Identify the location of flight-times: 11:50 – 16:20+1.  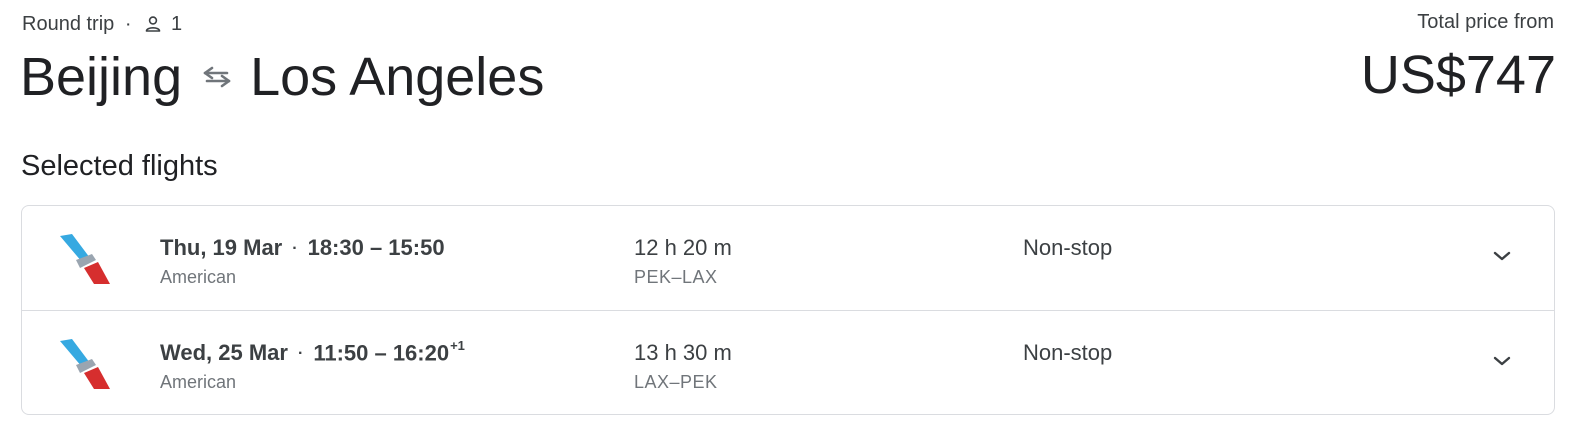
(389, 352).